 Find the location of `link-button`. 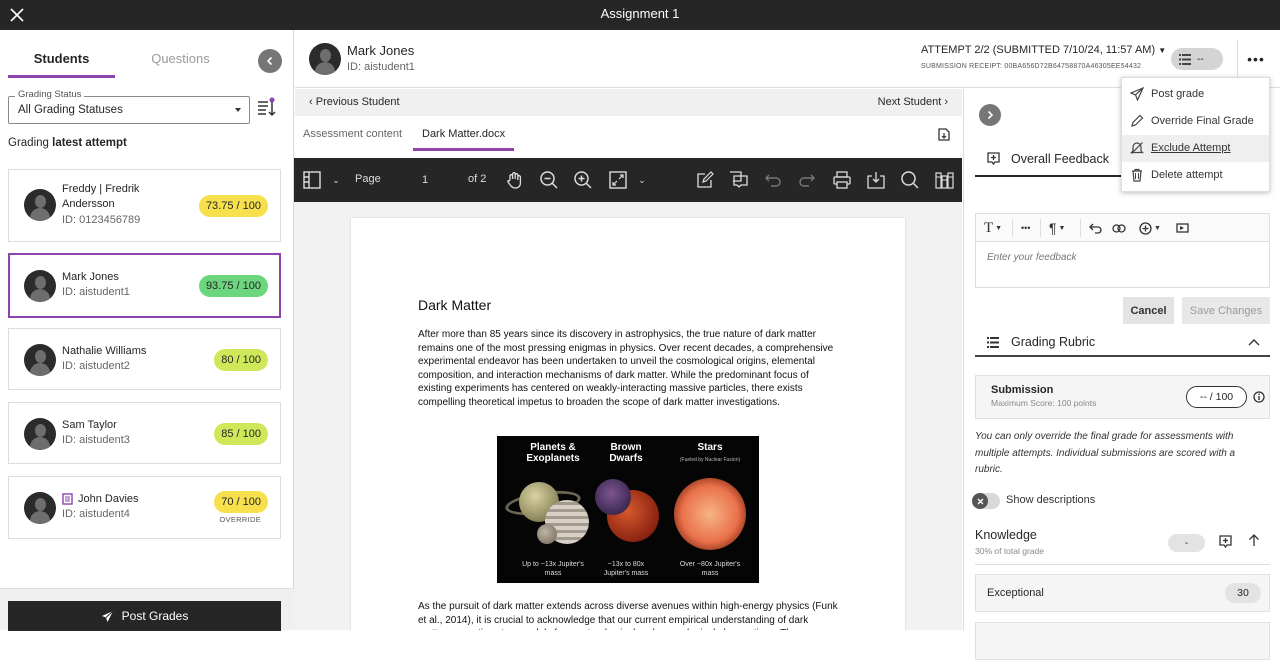

link-button is located at coordinates (1119, 228).